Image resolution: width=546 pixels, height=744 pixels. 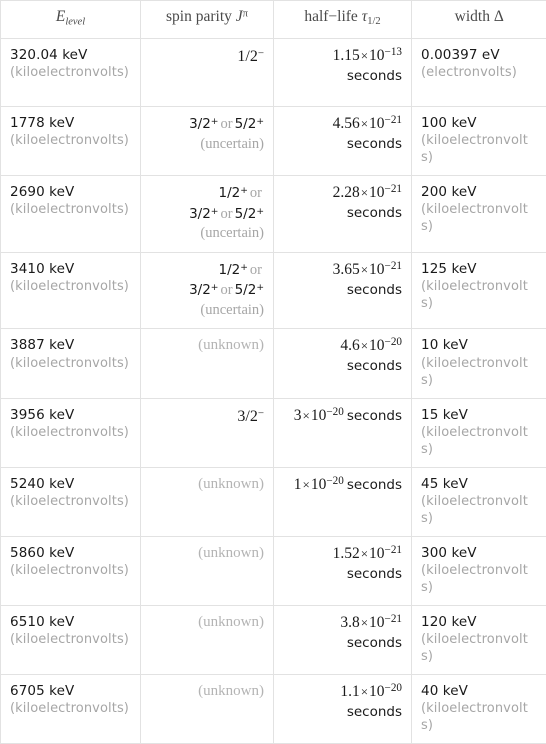 I want to click on half-life-exponent: −21, so click(x=393, y=619).